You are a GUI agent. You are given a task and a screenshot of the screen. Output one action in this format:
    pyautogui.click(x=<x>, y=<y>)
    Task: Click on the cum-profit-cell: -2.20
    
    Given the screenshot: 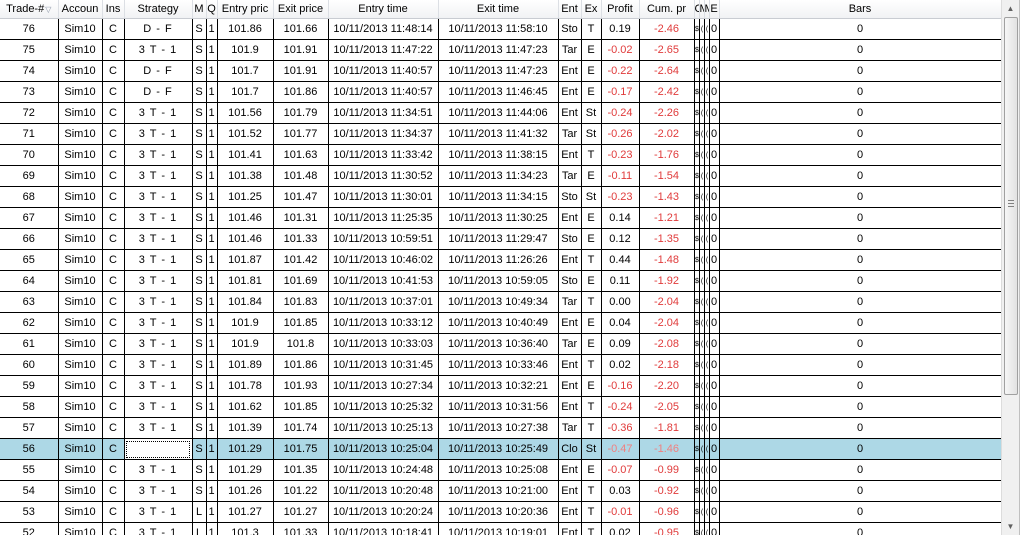 What is the action you would take?
    pyautogui.click(x=667, y=386)
    